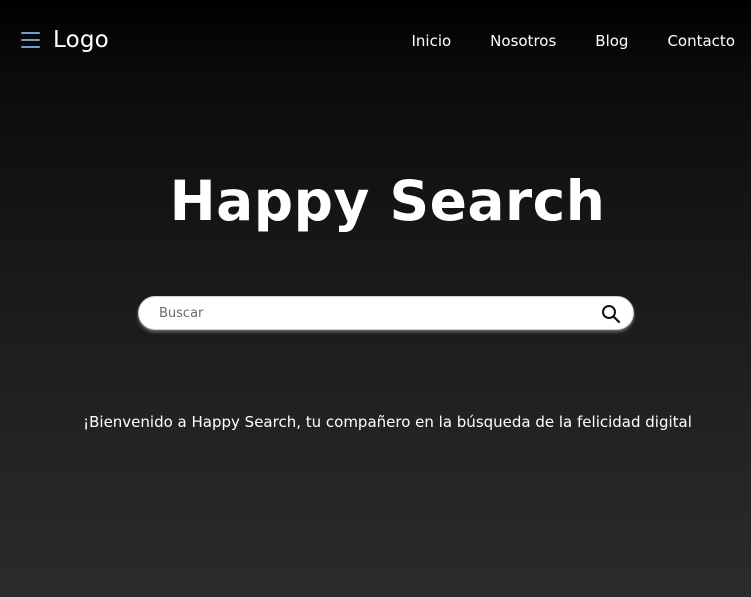 The height and width of the screenshot is (597, 751). I want to click on logo: Logo, so click(81, 40).